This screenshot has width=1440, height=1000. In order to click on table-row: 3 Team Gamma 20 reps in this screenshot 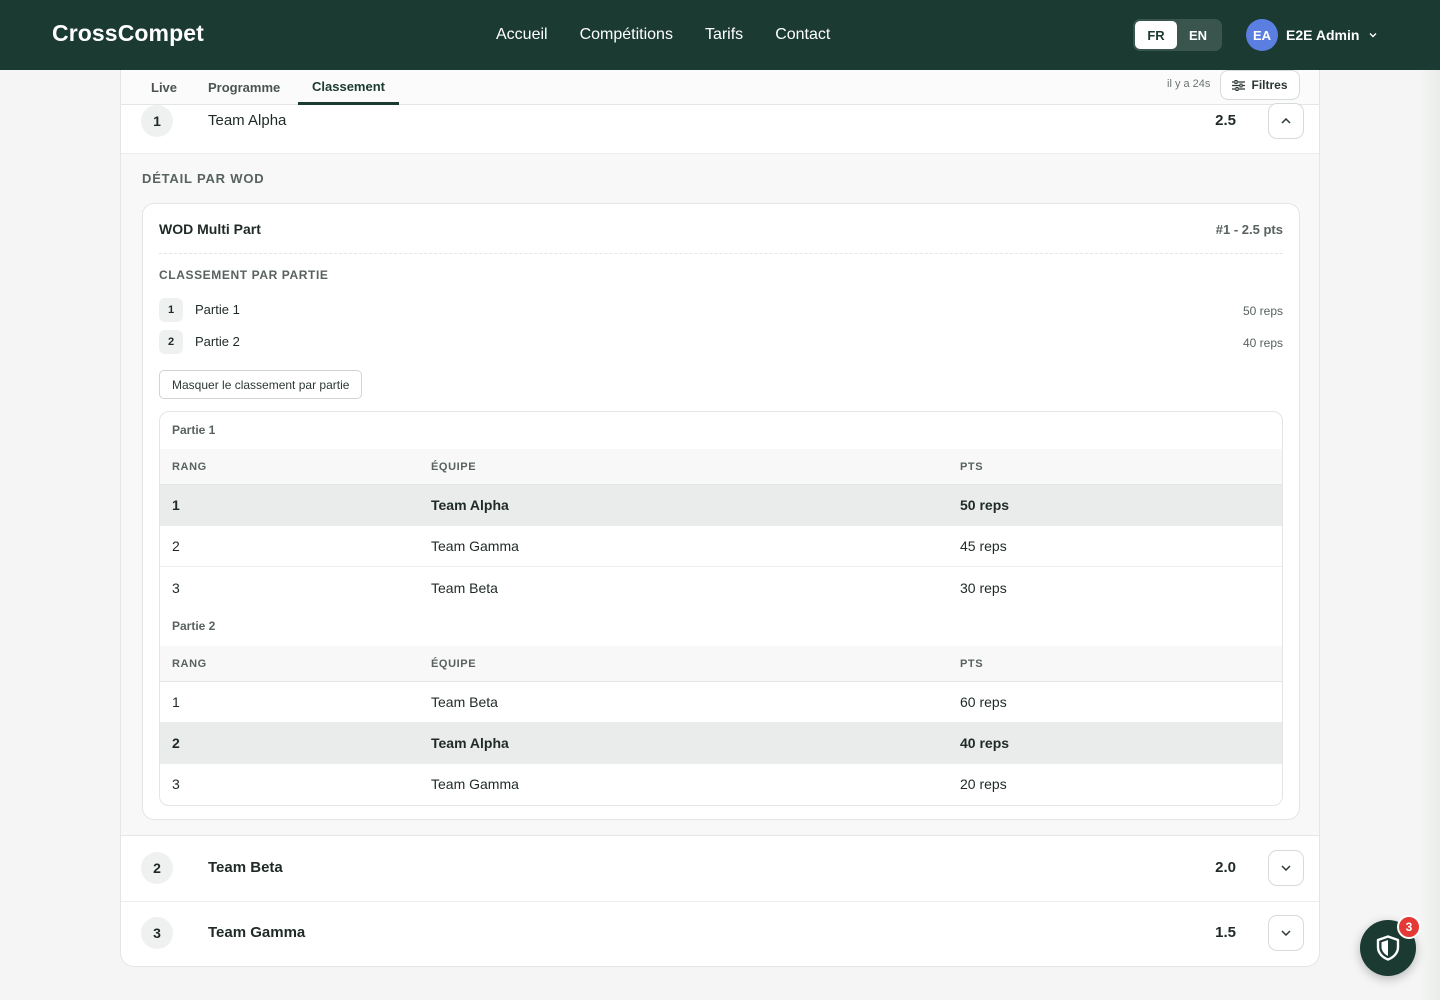, I will do `click(721, 784)`.